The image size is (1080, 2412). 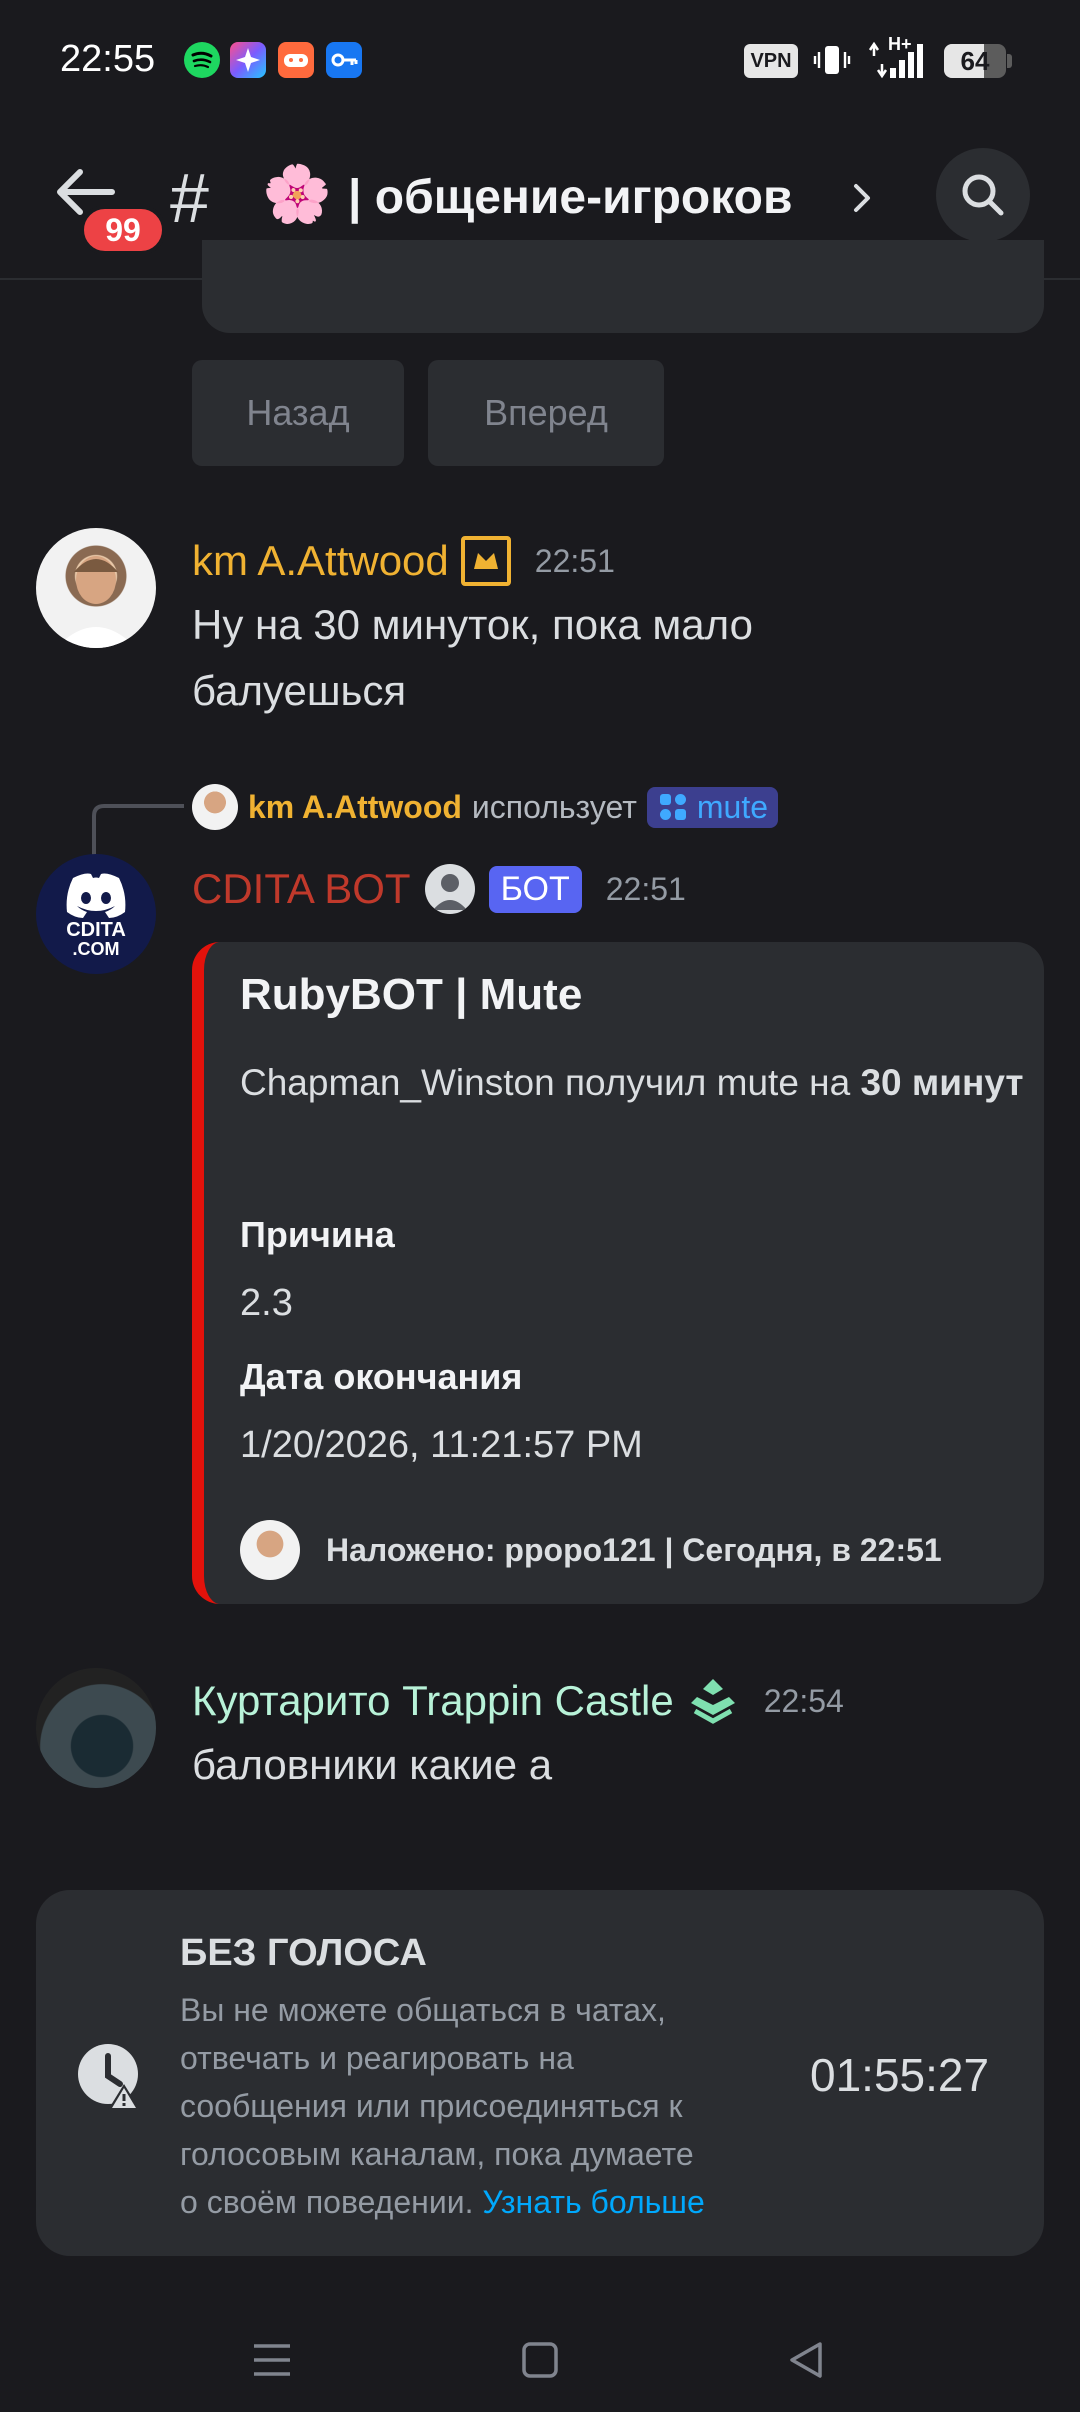 I want to click on reply-avatar, so click(x=215, y=807).